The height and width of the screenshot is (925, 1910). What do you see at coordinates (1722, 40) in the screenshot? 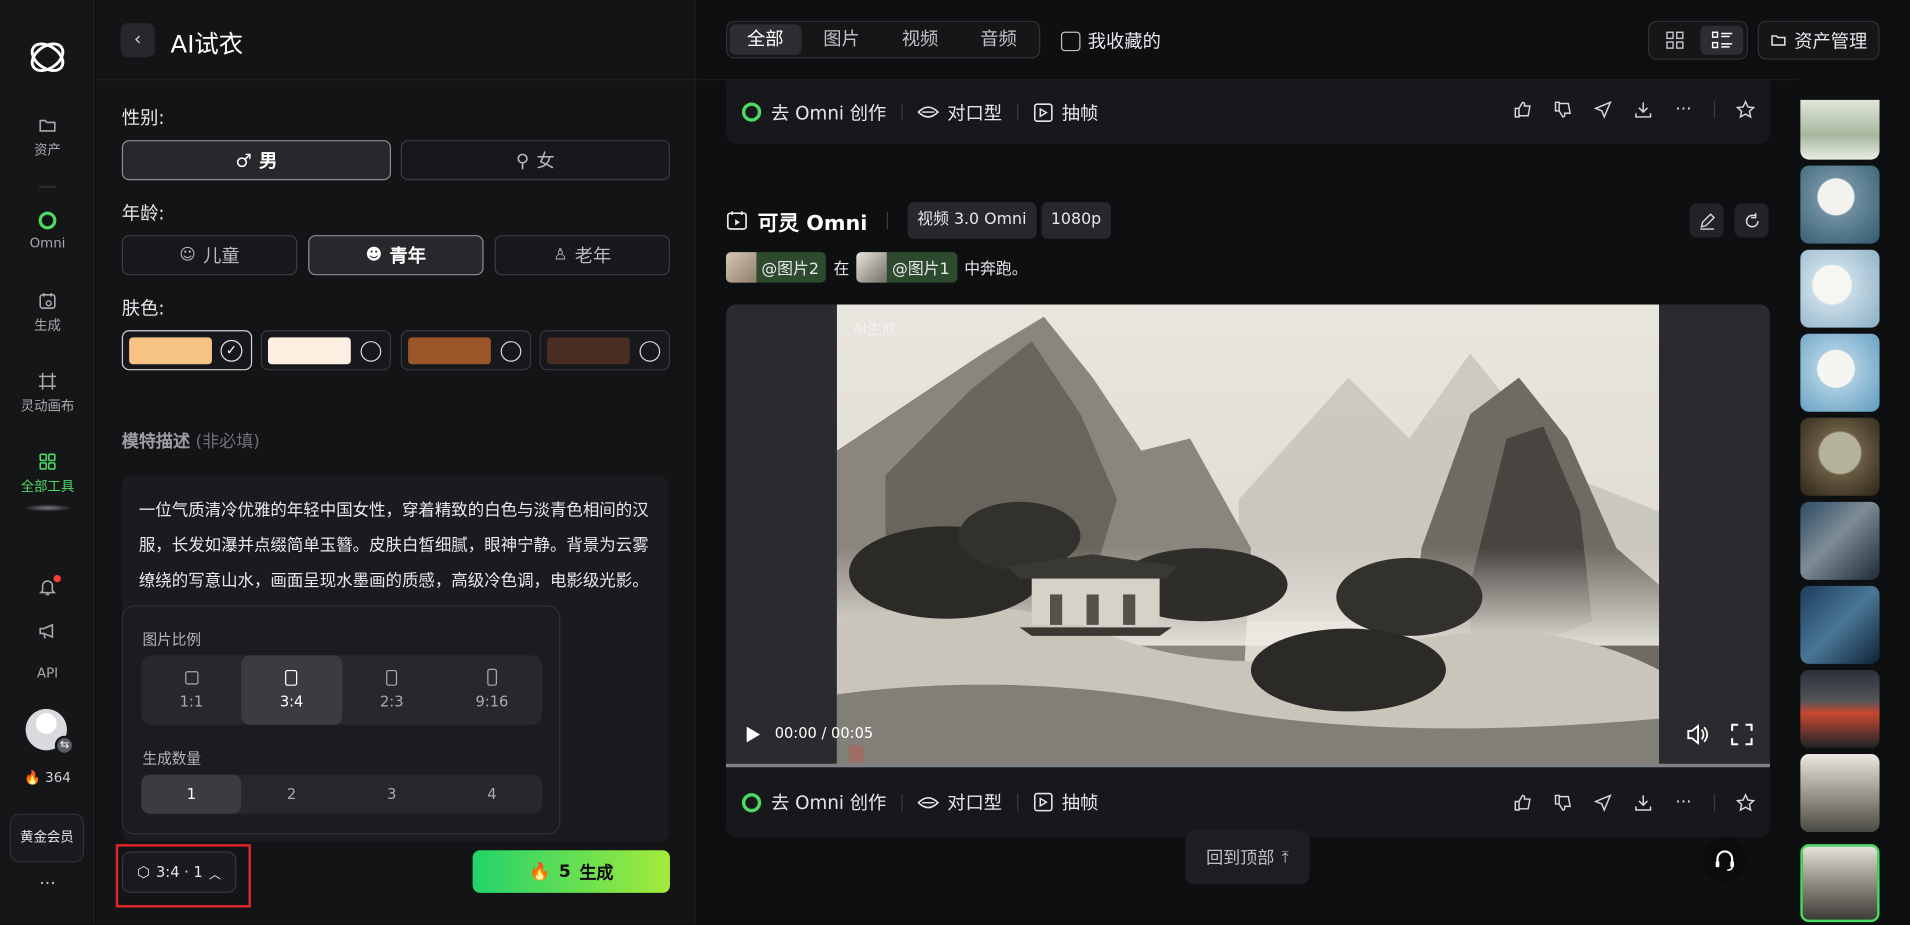
I see `list-view-button` at bounding box center [1722, 40].